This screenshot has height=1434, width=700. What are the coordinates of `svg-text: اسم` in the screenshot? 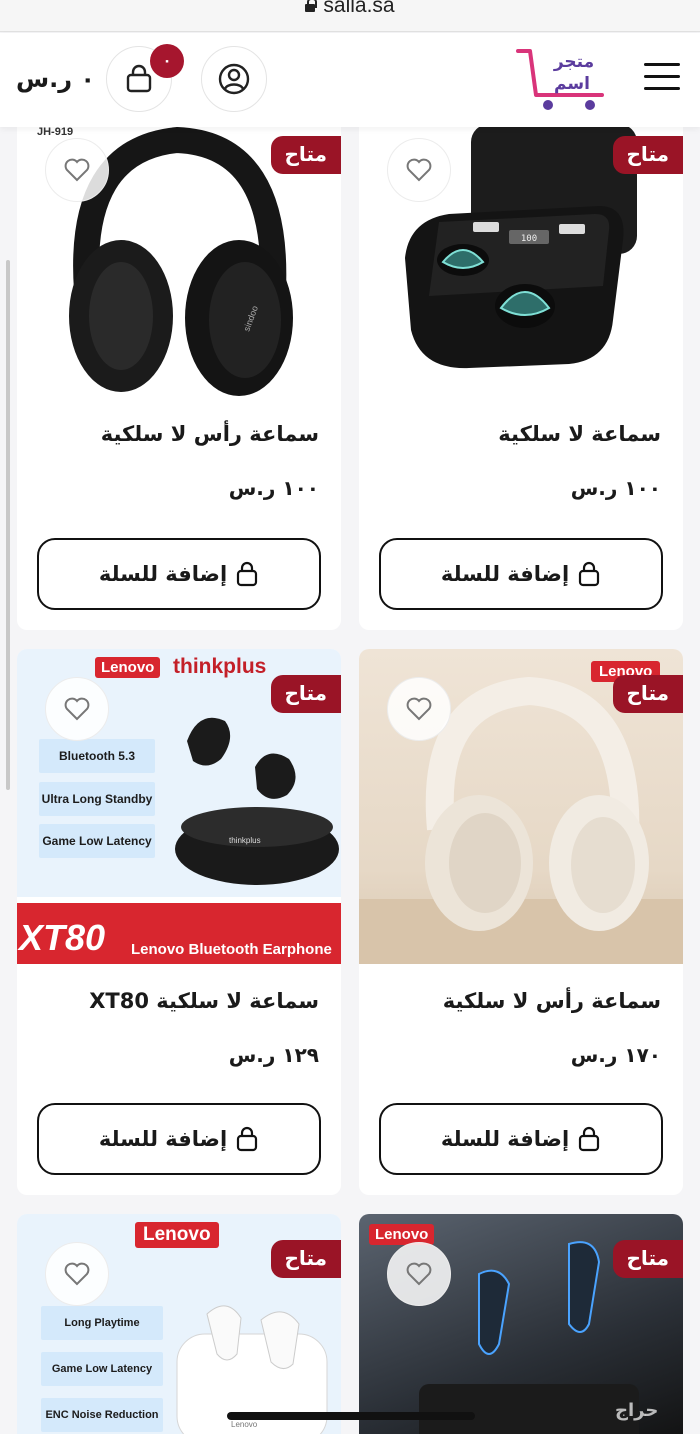 It's located at (572, 84).